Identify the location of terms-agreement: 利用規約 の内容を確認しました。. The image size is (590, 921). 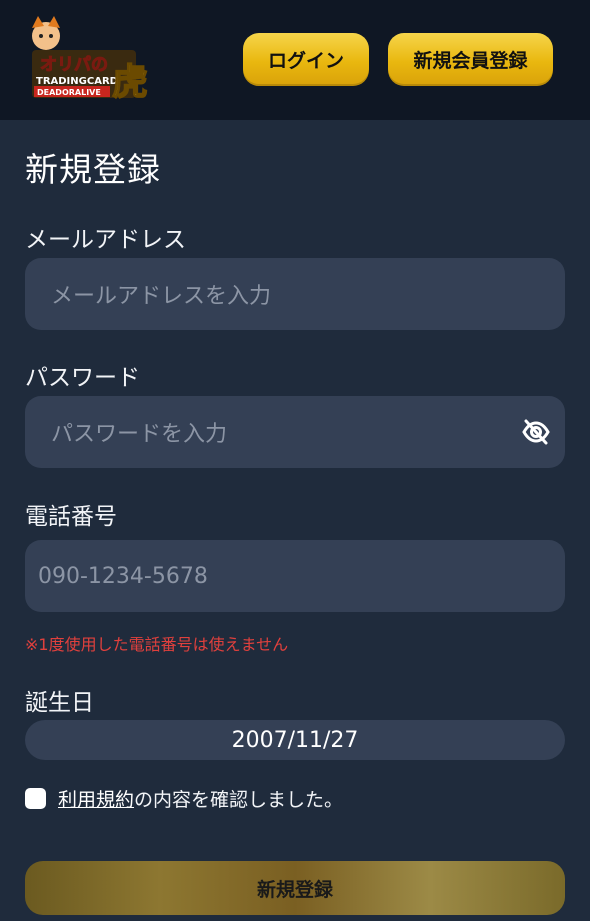
(184, 798).